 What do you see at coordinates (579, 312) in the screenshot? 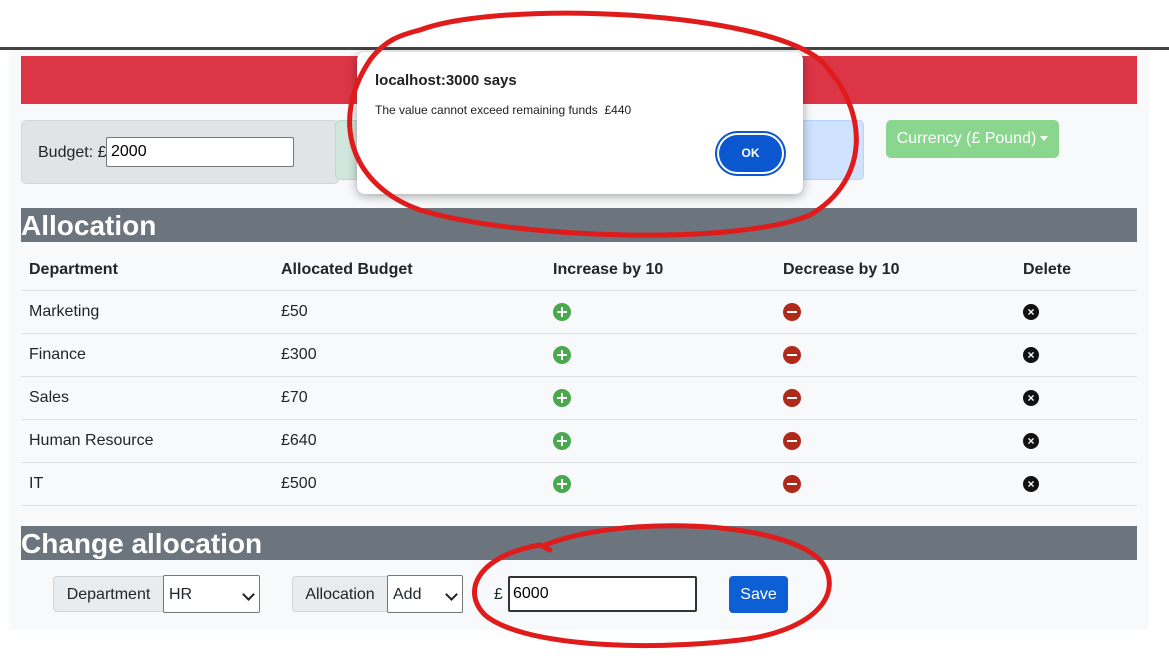
I see `table-row: Marketing £50 ×` at bounding box center [579, 312].